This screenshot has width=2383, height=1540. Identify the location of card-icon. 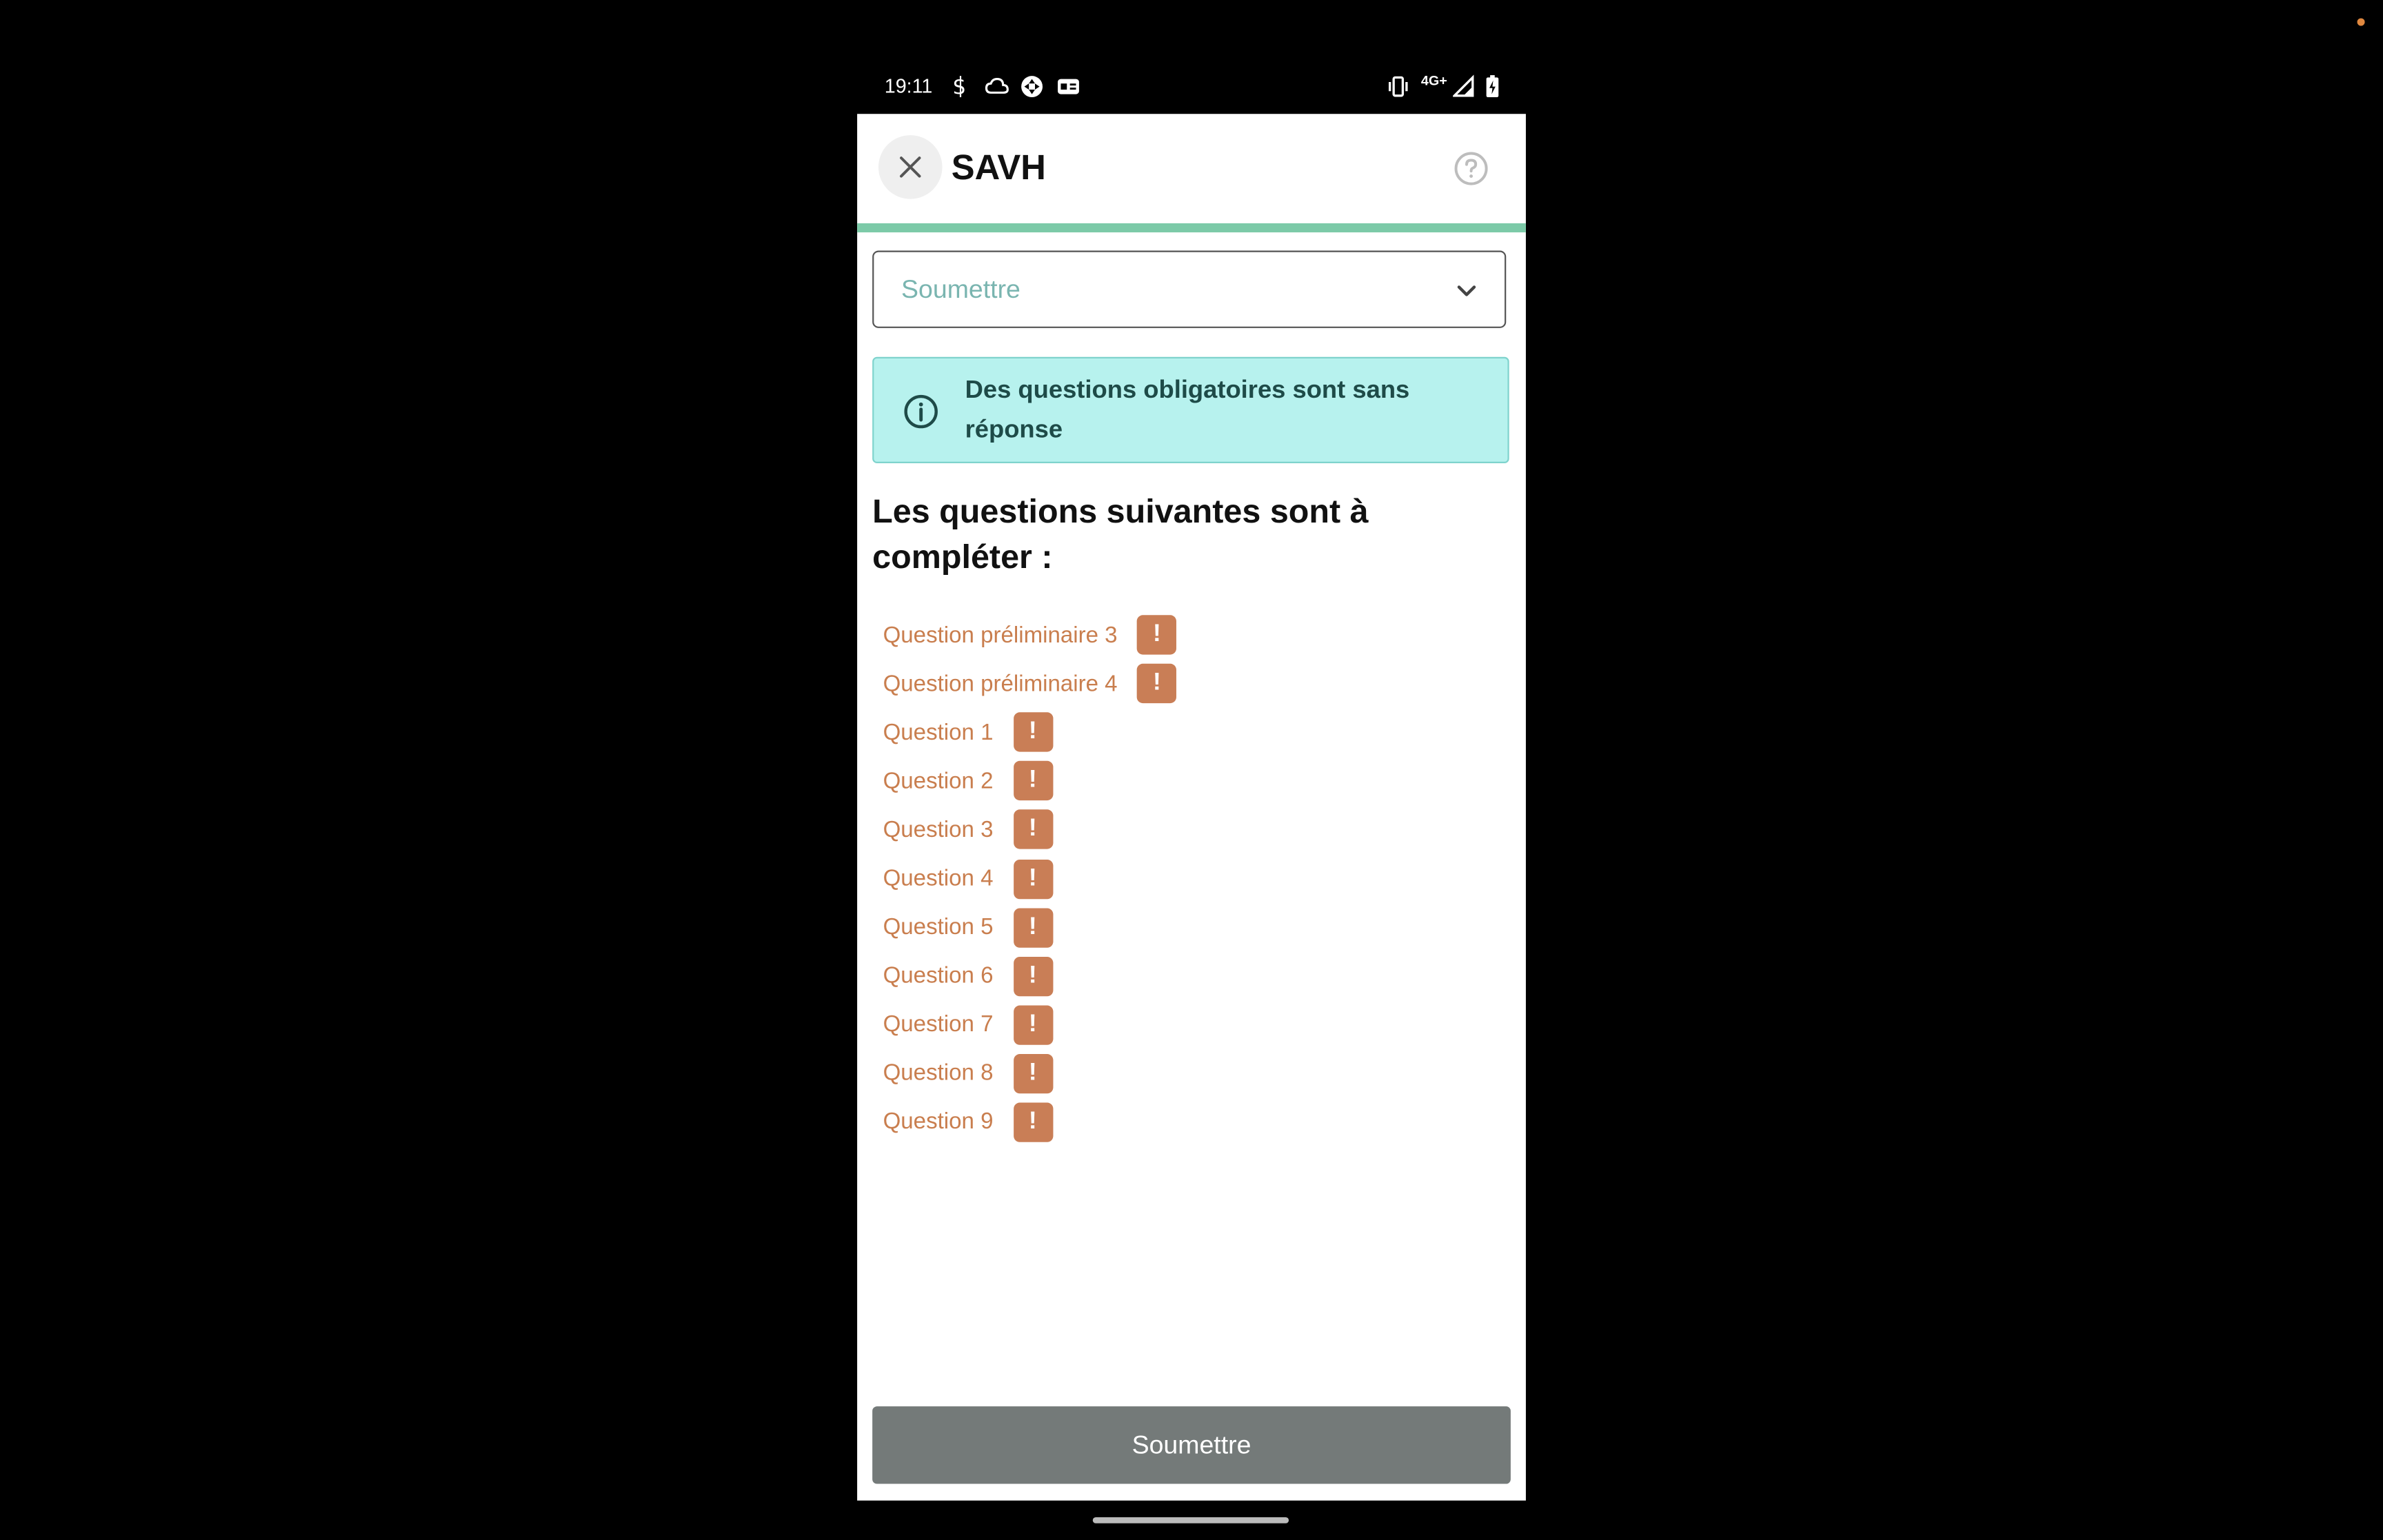
(1068, 87).